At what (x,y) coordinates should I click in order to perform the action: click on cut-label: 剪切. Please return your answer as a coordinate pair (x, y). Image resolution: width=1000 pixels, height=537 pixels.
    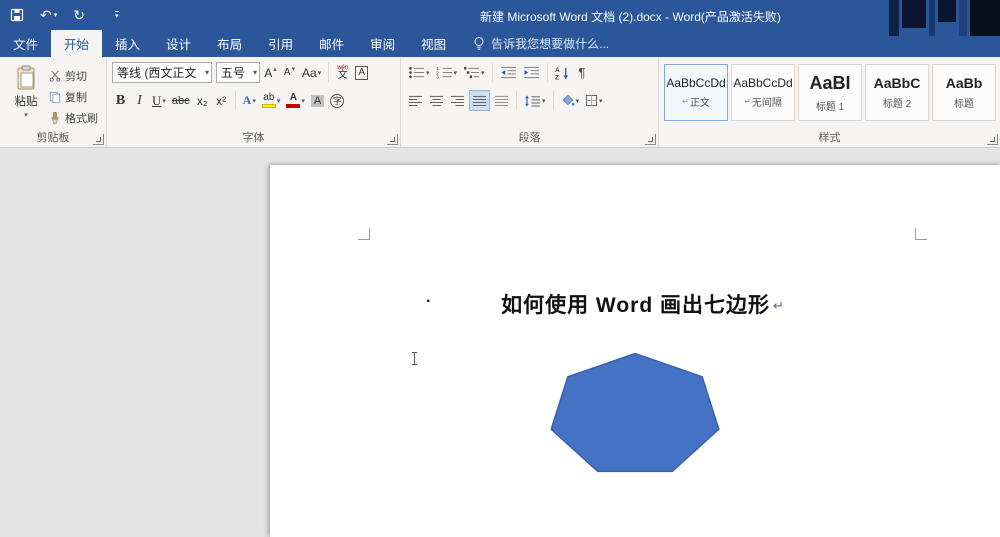
    Looking at the image, I should click on (76, 77).